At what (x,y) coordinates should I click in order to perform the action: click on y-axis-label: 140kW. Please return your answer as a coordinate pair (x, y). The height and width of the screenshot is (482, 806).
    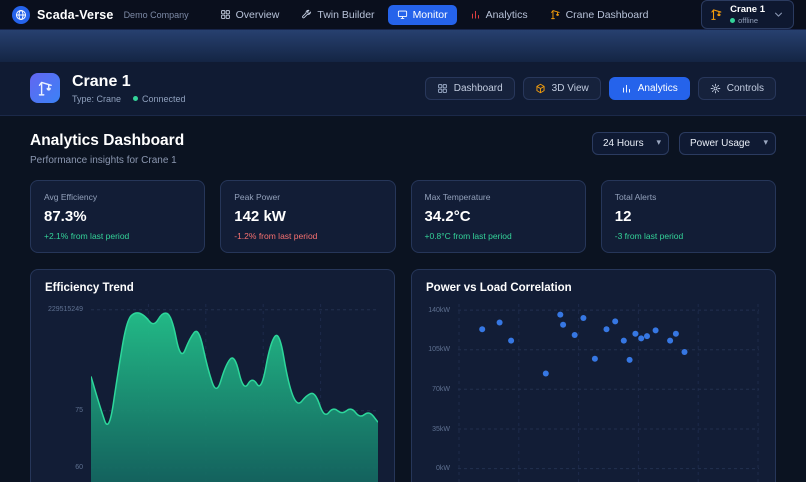
    Looking at the image, I should click on (439, 310).